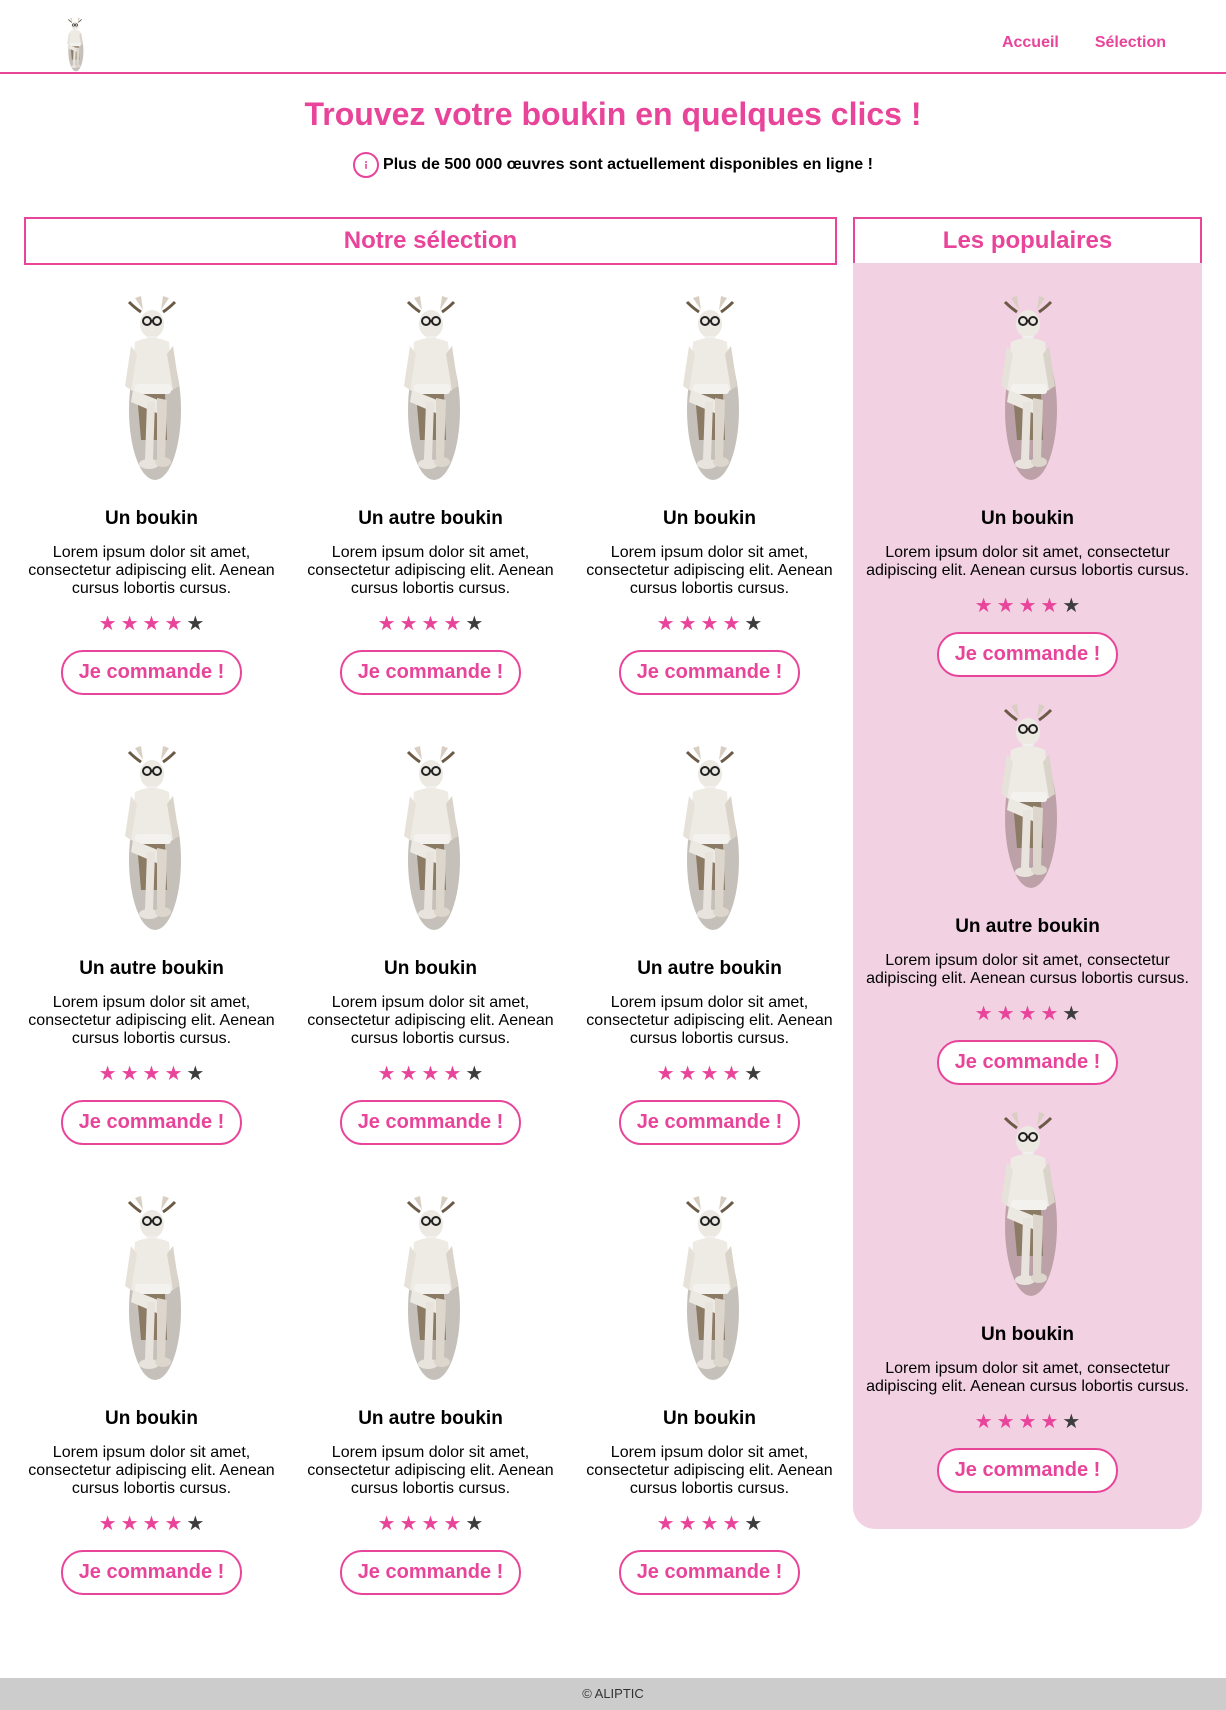  Describe the element at coordinates (75, 44) in the screenshot. I see `goat-logo-icon` at that location.